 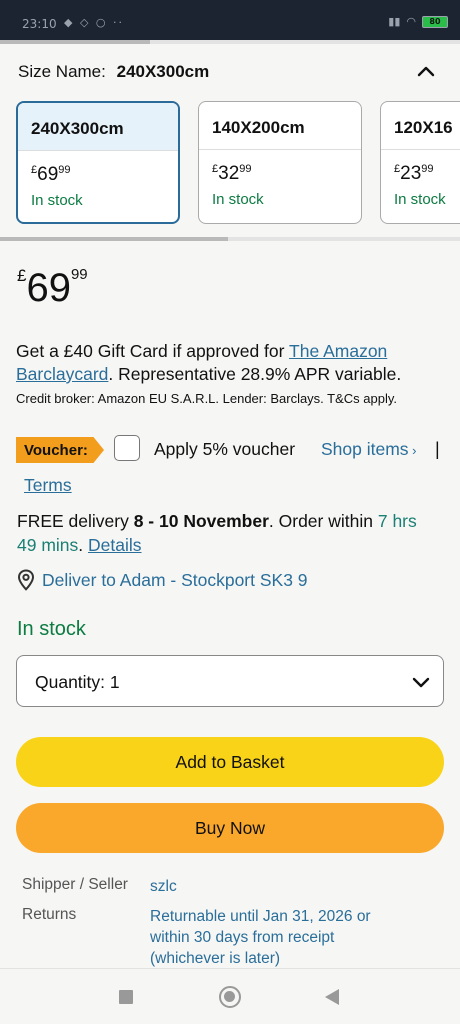 What do you see at coordinates (412, 450) in the screenshot?
I see `chevron-right-icon: ›` at bounding box center [412, 450].